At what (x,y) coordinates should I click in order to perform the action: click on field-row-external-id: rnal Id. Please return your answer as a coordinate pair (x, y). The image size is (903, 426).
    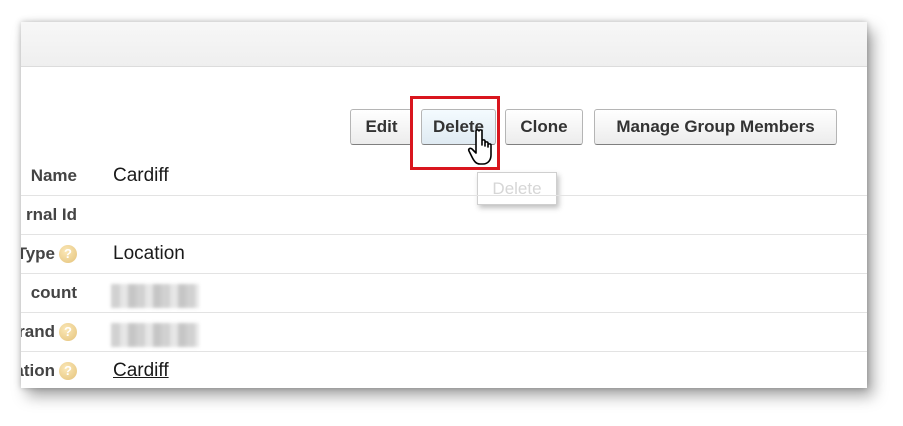
    Looking at the image, I should click on (444, 215).